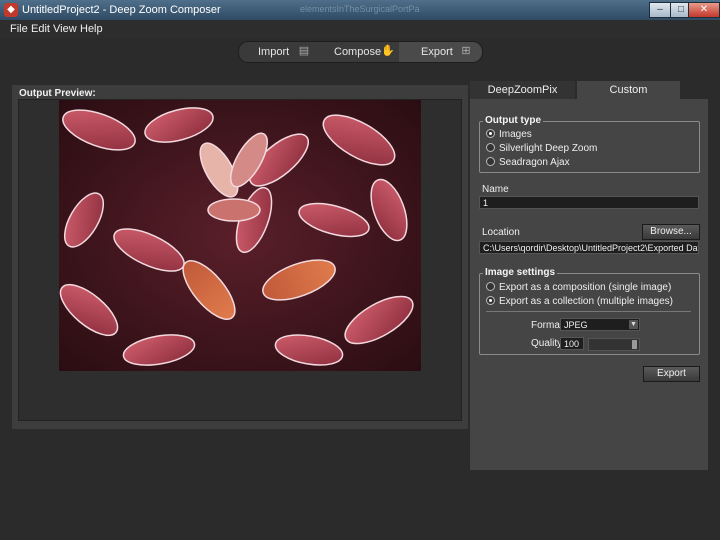 The width and height of the screenshot is (720, 540). I want to click on radio-images: Images, so click(509, 134).